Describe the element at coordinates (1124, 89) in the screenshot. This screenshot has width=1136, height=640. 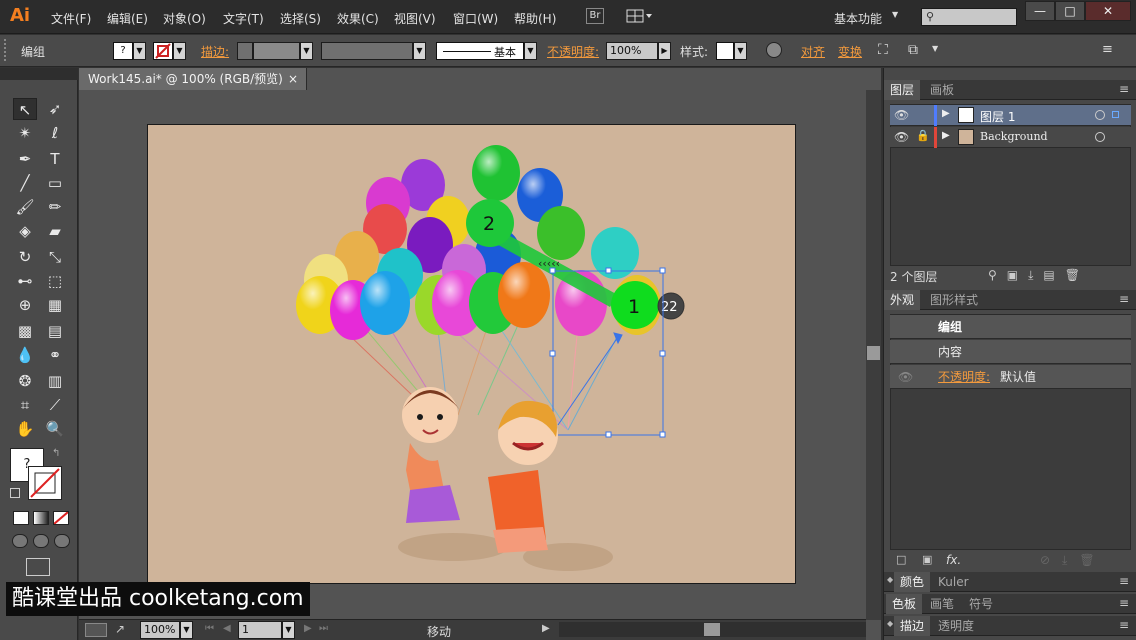
I see `layers-panel-menu-icon: ≡` at that location.